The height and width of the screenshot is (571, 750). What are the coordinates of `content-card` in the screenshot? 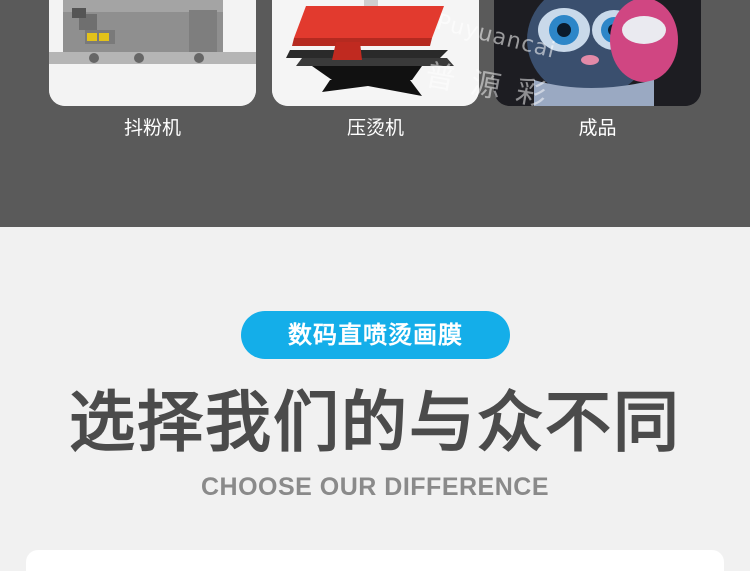 It's located at (375, 560).